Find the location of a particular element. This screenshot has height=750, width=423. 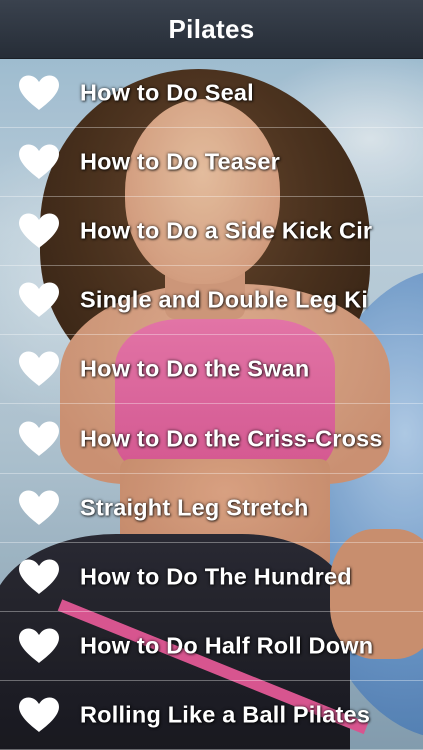

list-item-label: How to Do Teaser is located at coordinates (180, 161).